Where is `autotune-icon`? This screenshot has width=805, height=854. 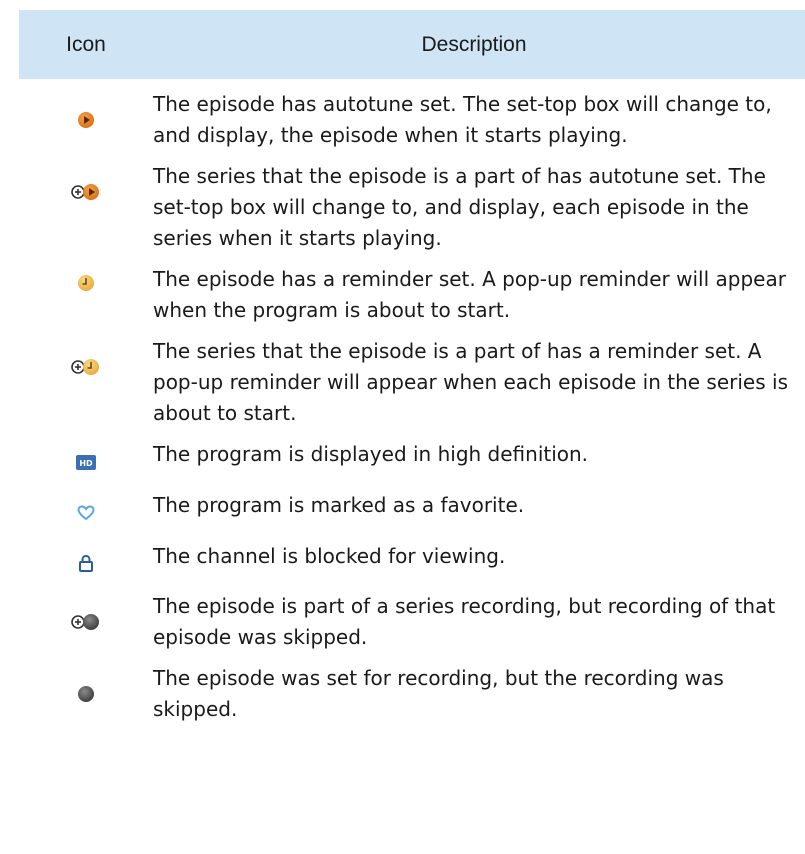
autotune-icon is located at coordinates (86, 120).